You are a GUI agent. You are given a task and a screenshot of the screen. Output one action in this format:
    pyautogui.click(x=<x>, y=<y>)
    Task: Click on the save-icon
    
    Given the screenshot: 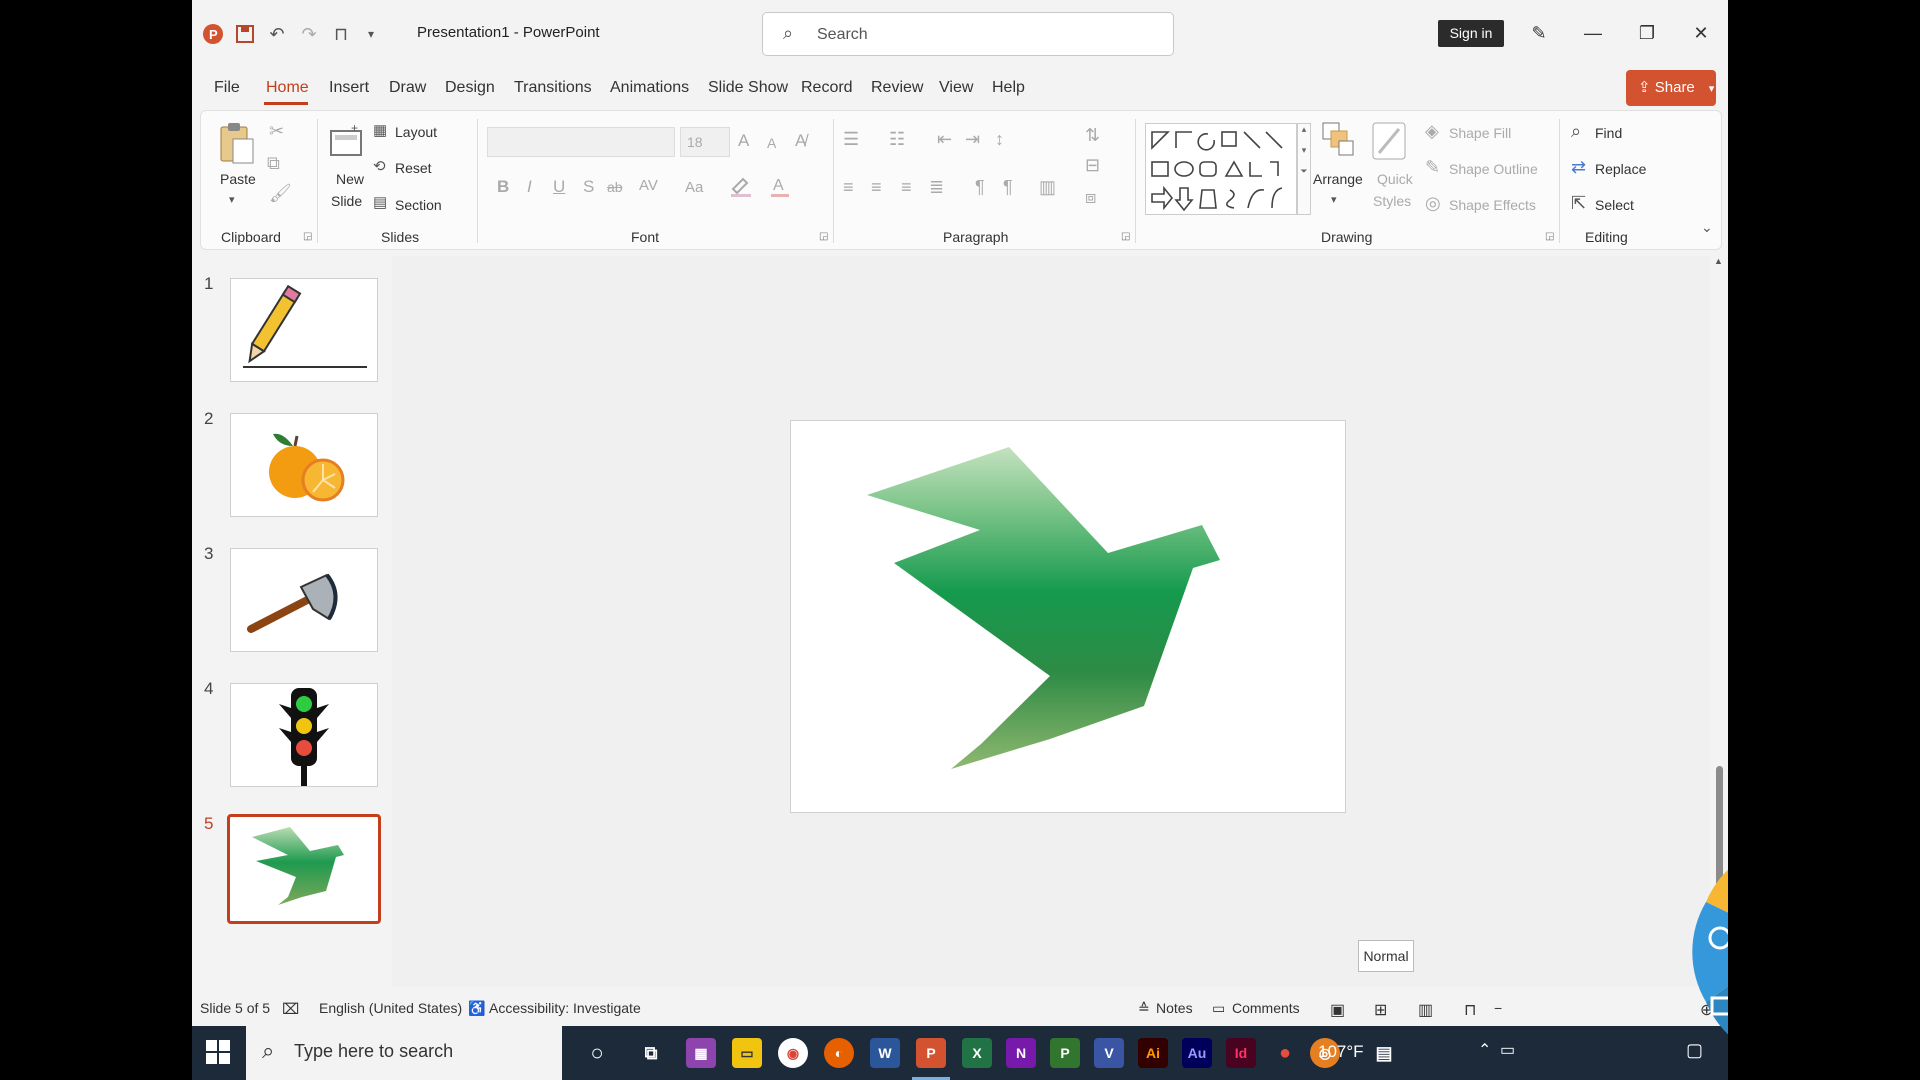 What is the action you would take?
    pyautogui.click(x=245, y=34)
    